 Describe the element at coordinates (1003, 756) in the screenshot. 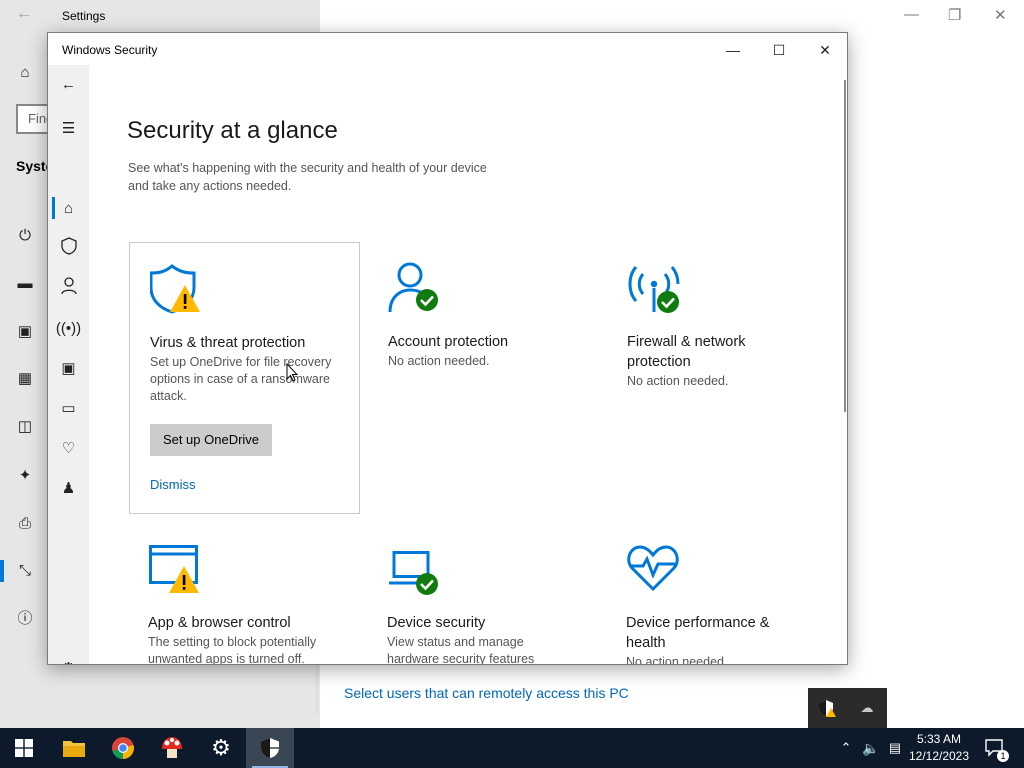

I see `notification-count-badge: 1` at that location.